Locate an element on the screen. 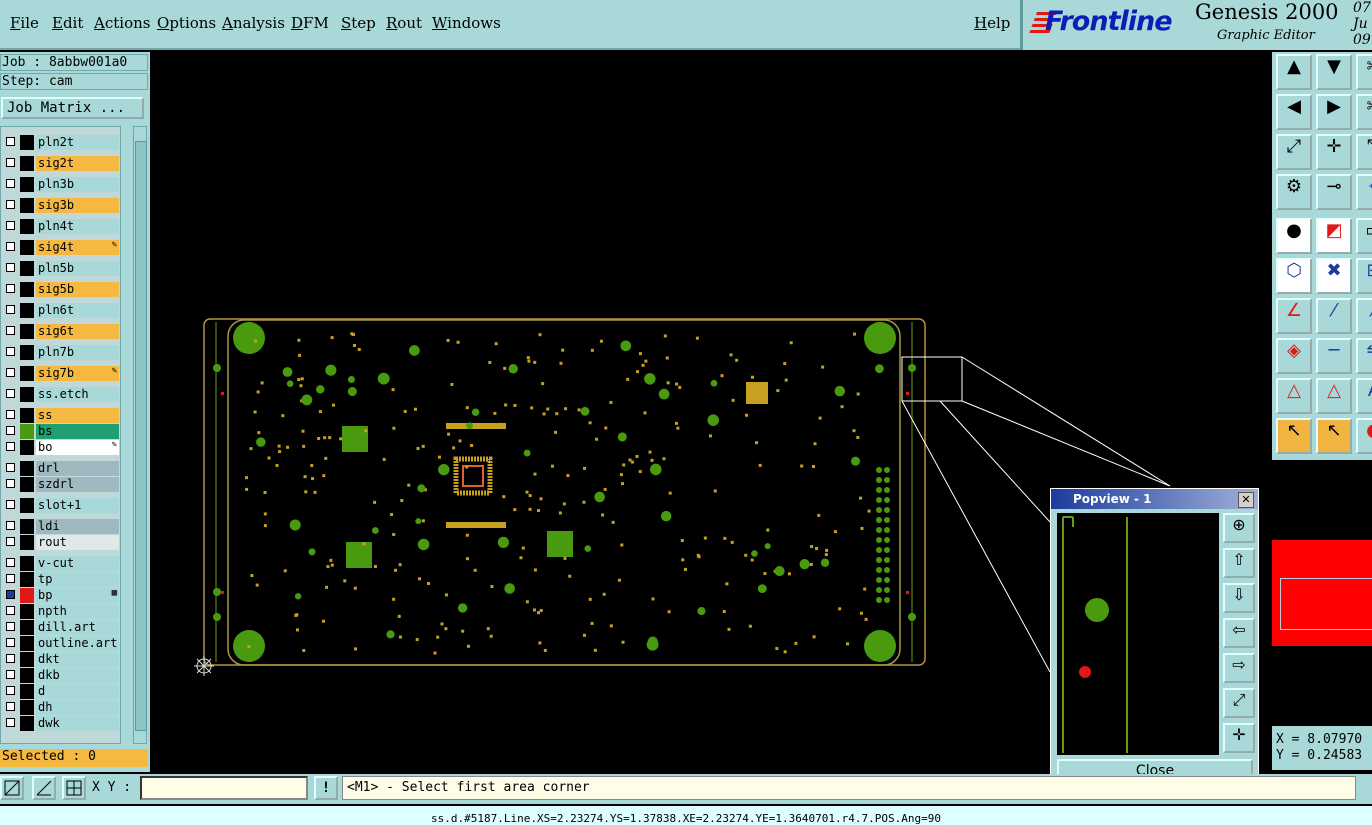  menu-help: Help is located at coordinates (992, 23).